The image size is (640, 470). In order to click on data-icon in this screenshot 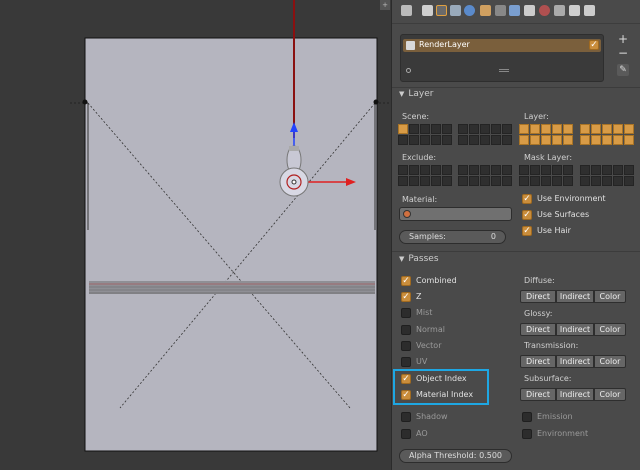, I will do `click(529, 10)`.